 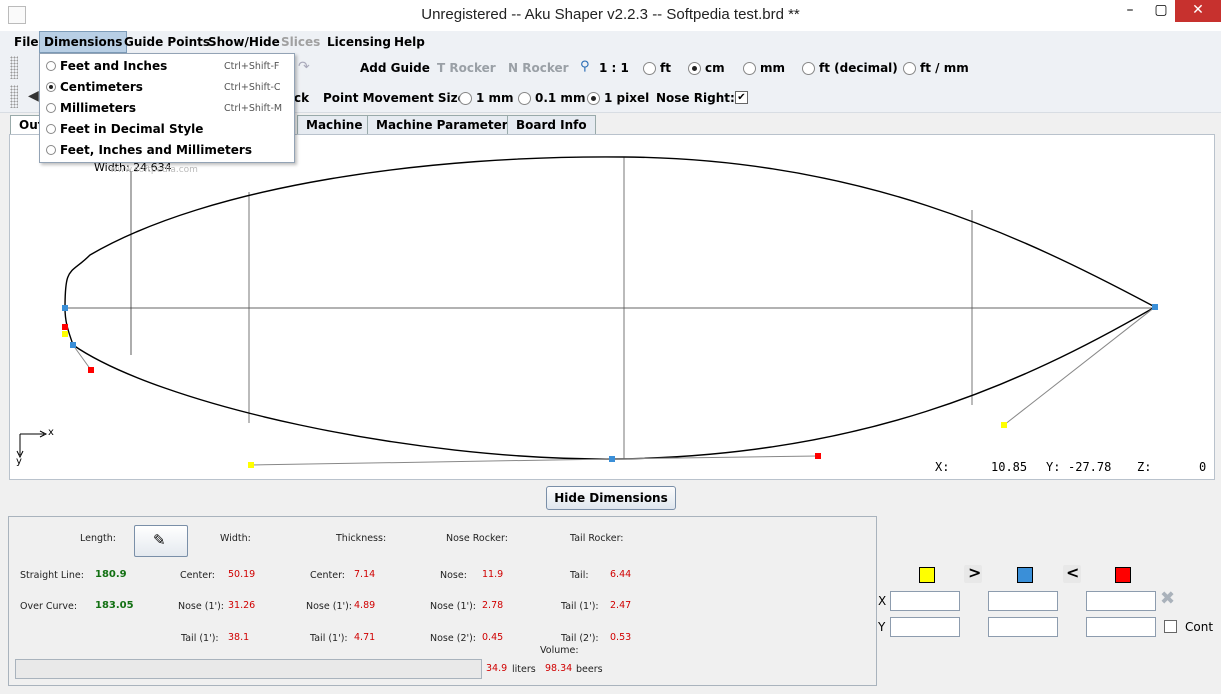 I want to click on red-y-input, so click(x=1121, y=627).